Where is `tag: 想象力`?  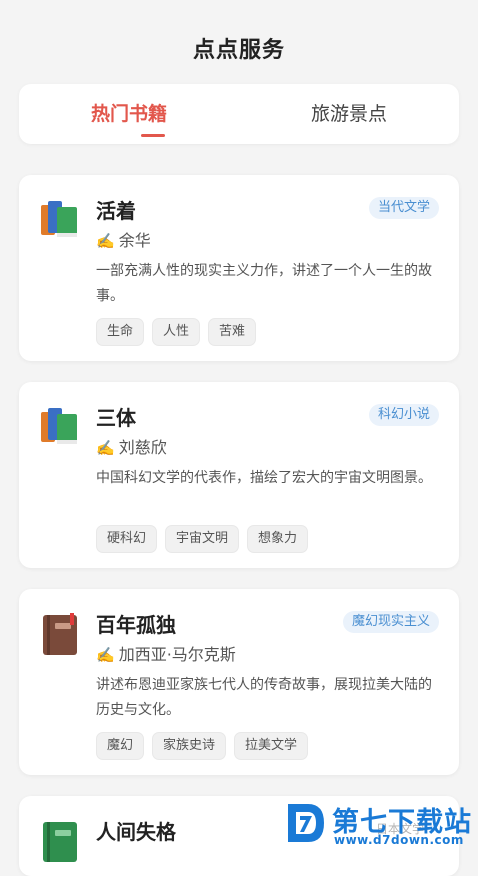 tag: 想象力 is located at coordinates (278, 539).